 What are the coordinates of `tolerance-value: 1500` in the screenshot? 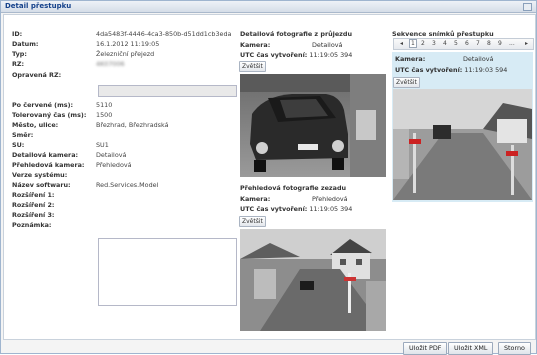 It's located at (104, 115).